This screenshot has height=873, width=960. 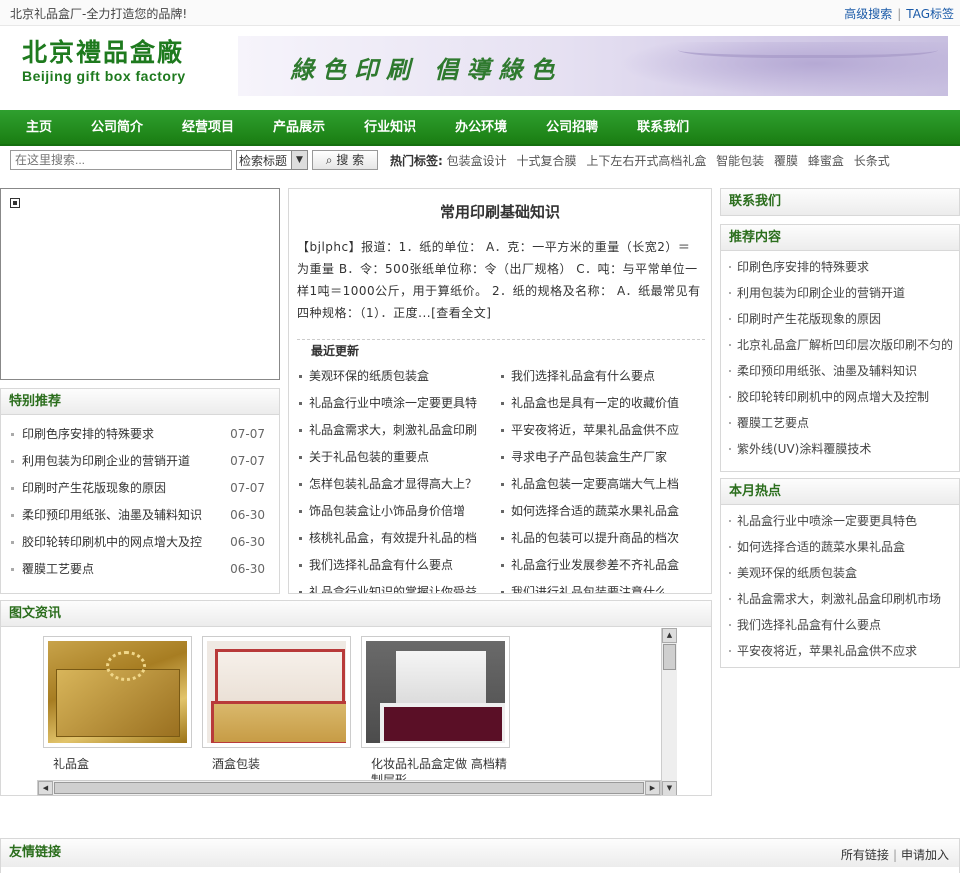 What do you see at coordinates (141, 434) in the screenshot?
I see `list-item: 印刷色序安排的特殊要求 07-07` at bounding box center [141, 434].